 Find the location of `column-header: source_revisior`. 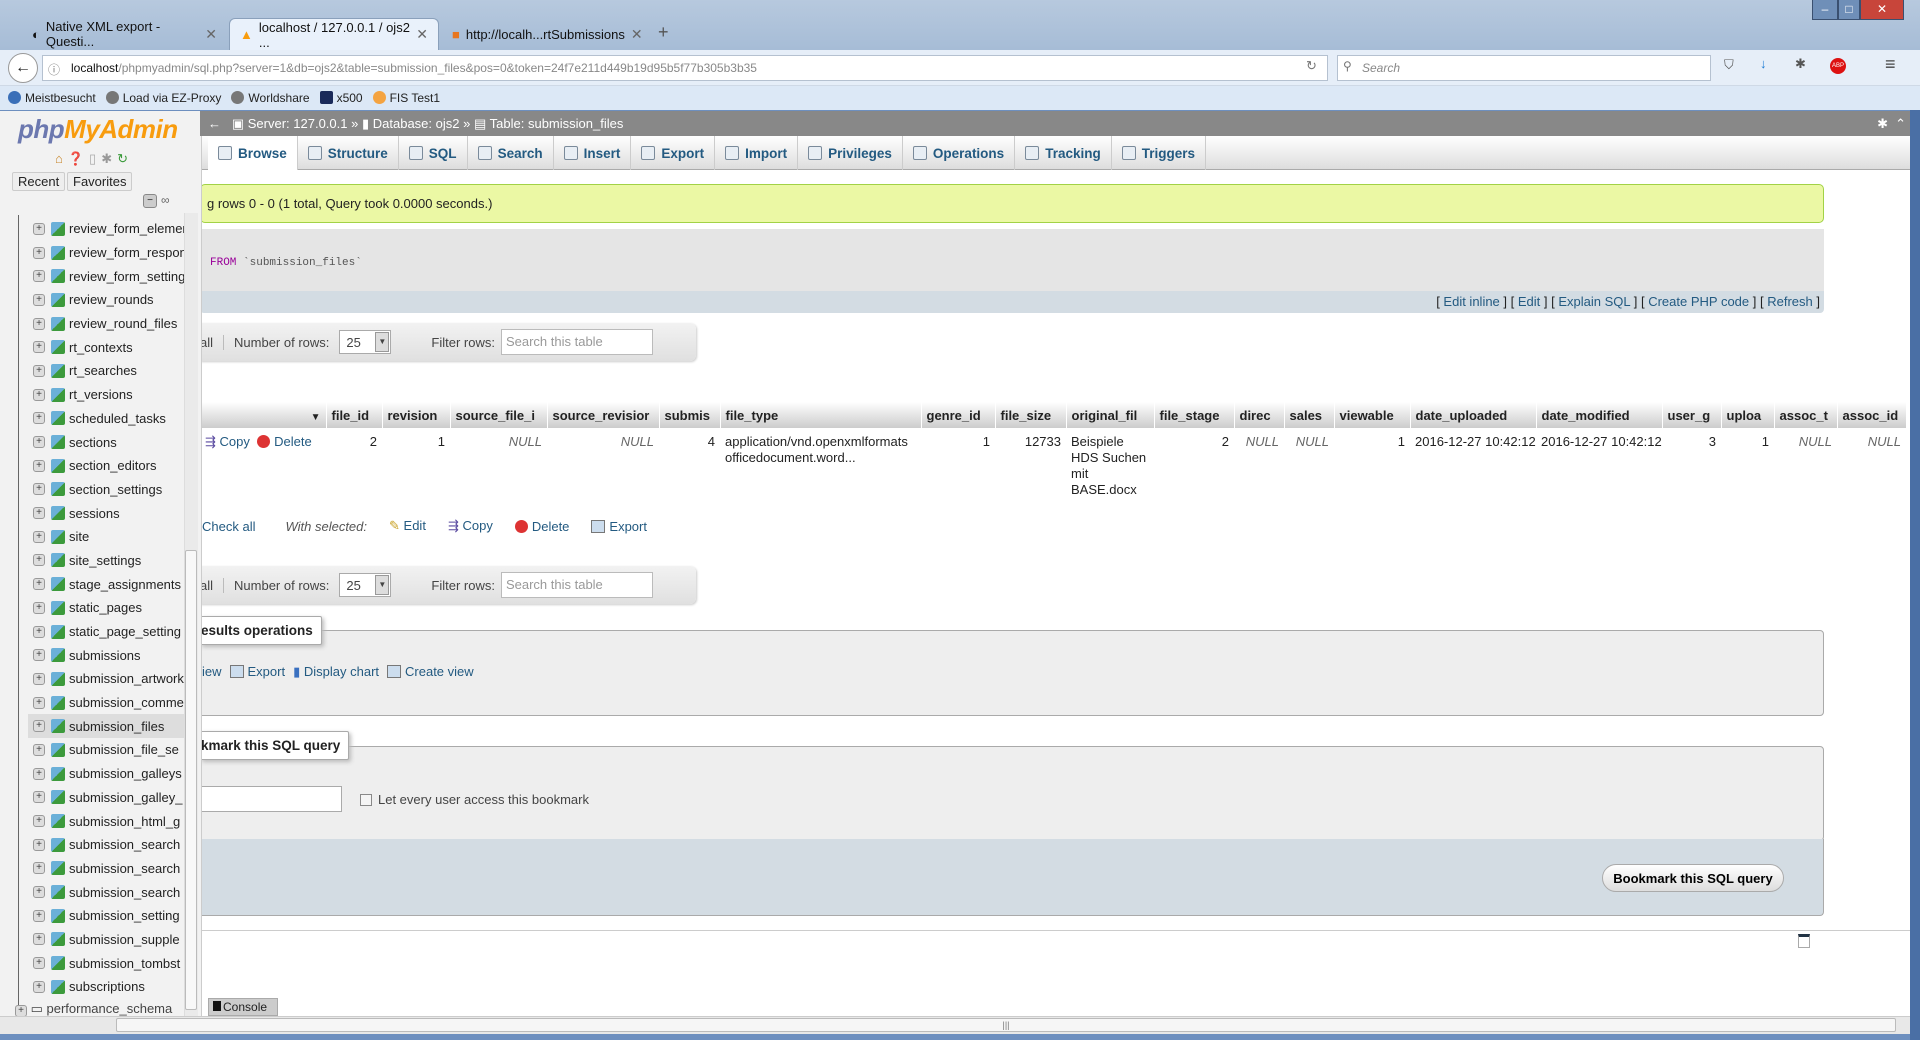

column-header: source_revisior is located at coordinates (603, 415).